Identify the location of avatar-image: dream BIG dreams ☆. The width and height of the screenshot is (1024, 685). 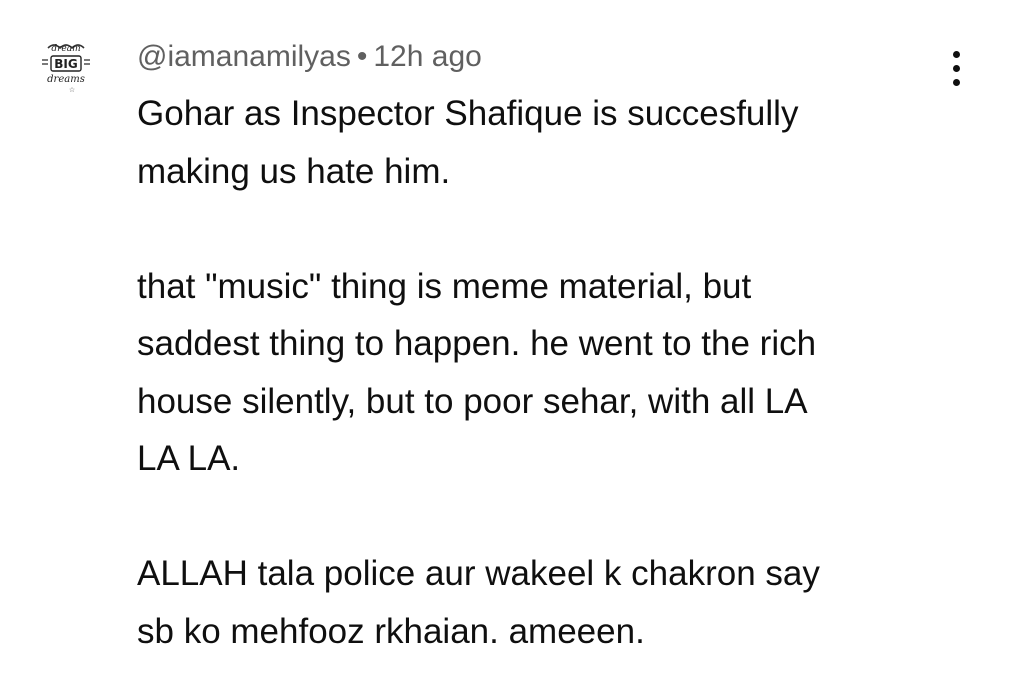
(66, 66).